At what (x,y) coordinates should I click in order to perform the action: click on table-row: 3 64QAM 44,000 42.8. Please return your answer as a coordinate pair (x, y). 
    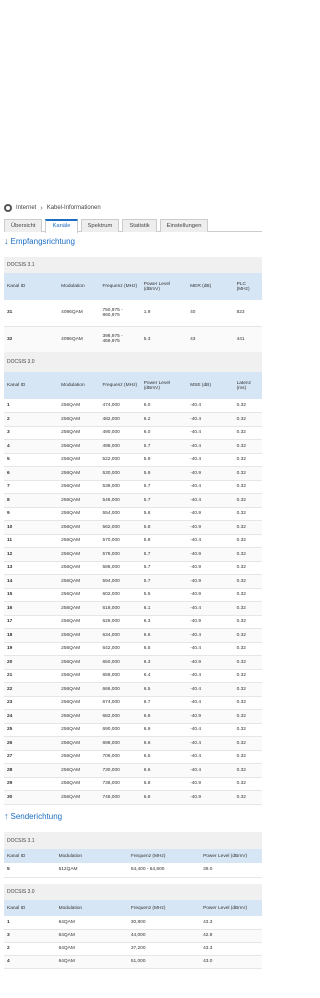
    Looking at the image, I should click on (133, 936).